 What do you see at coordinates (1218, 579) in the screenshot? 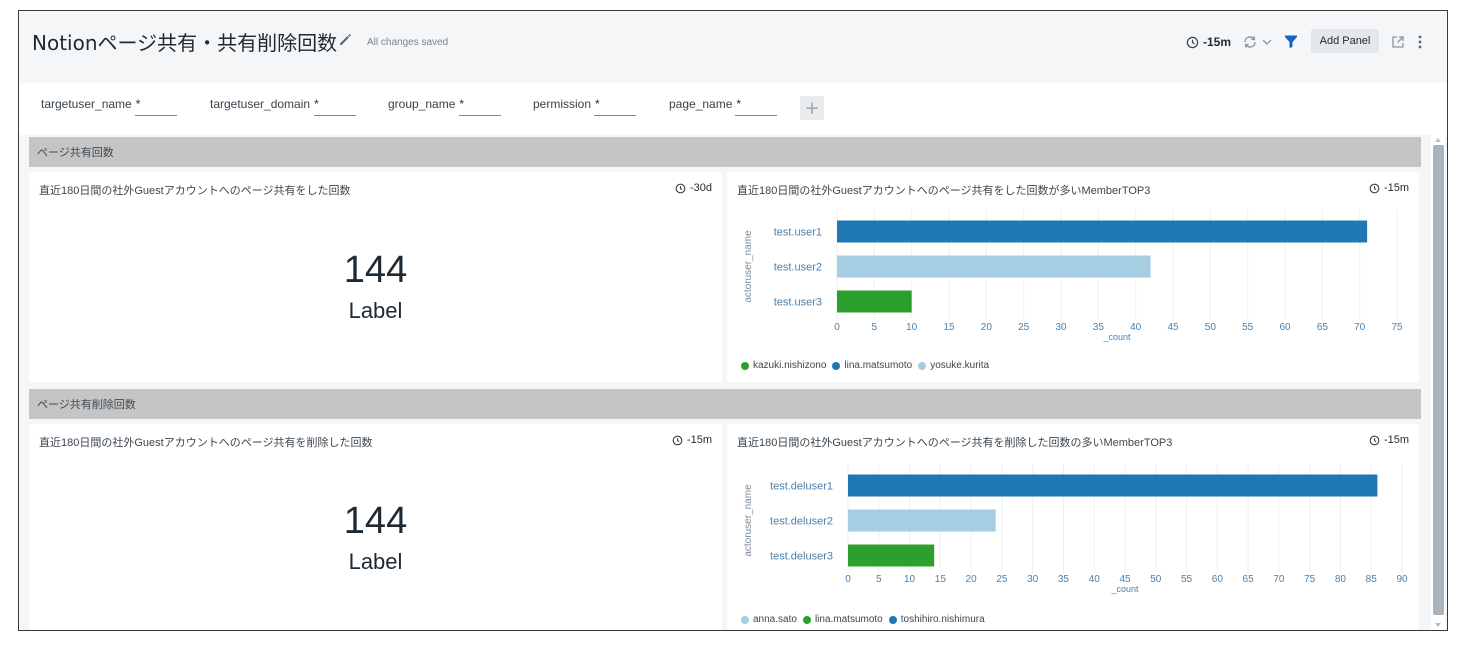
I see `x-tick-label: 60` at bounding box center [1218, 579].